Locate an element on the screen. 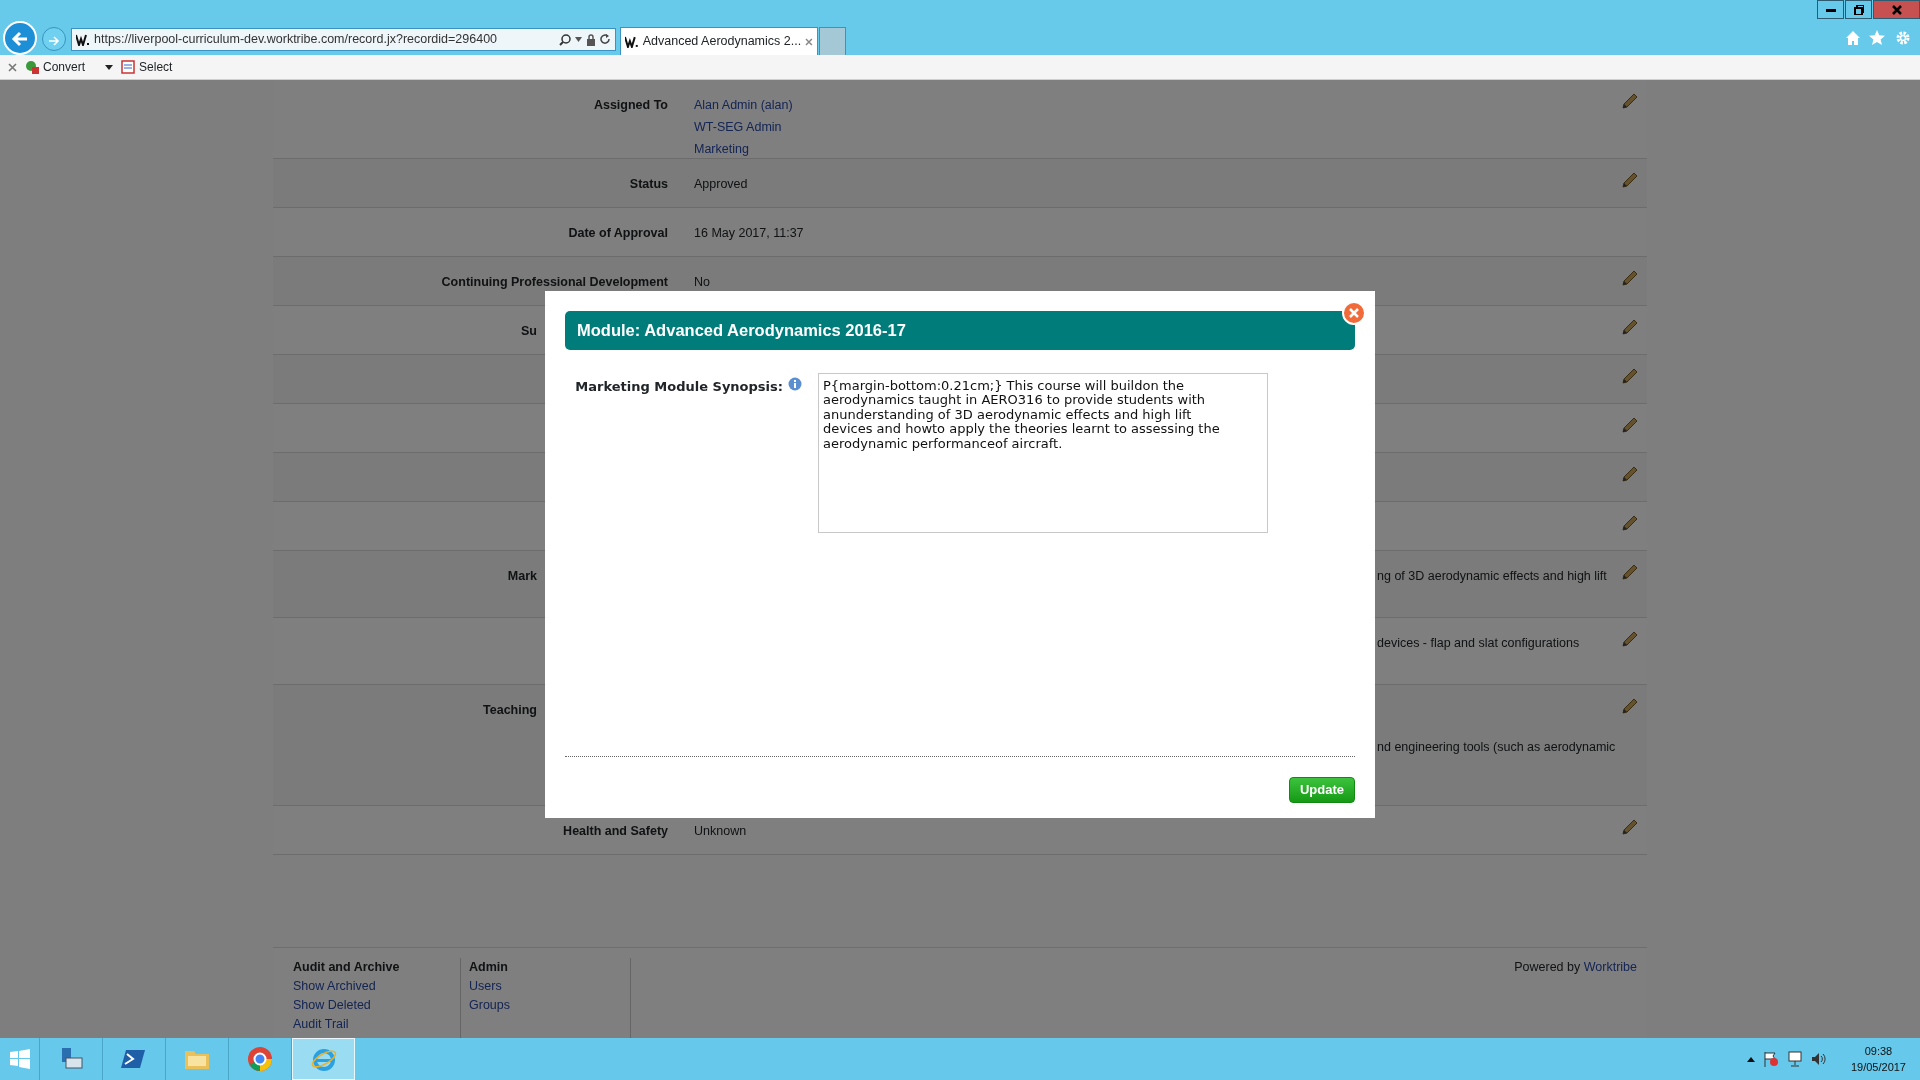 This screenshot has height=1080, width=1920. value-link: Marketing is located at coordinates (721, 149).